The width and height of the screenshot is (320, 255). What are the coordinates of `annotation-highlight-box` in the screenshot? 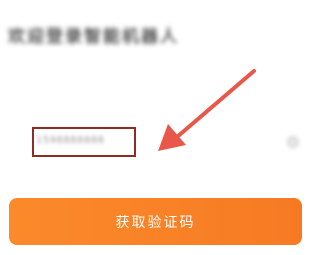 It's located at (84, 142).